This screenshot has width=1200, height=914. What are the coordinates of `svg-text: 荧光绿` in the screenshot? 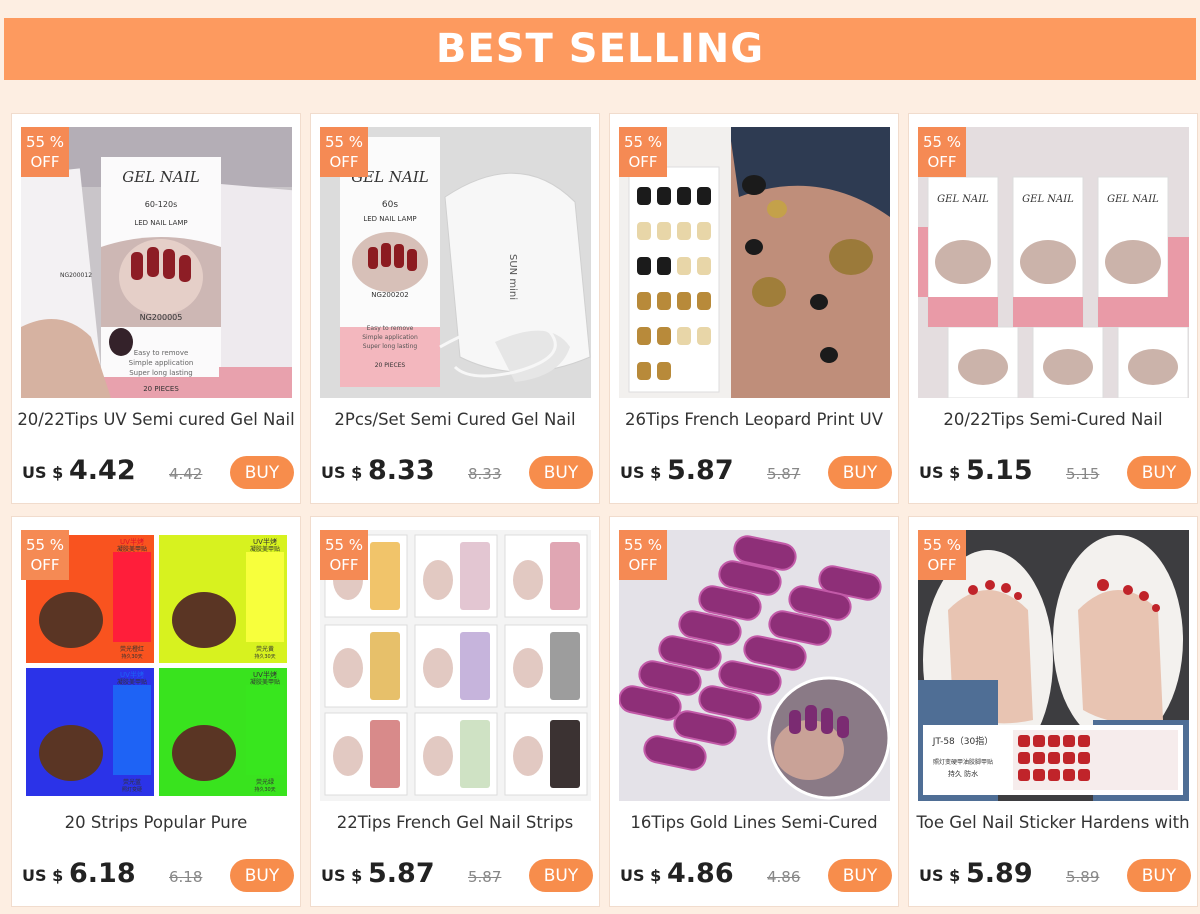 It's located at (265, 782).